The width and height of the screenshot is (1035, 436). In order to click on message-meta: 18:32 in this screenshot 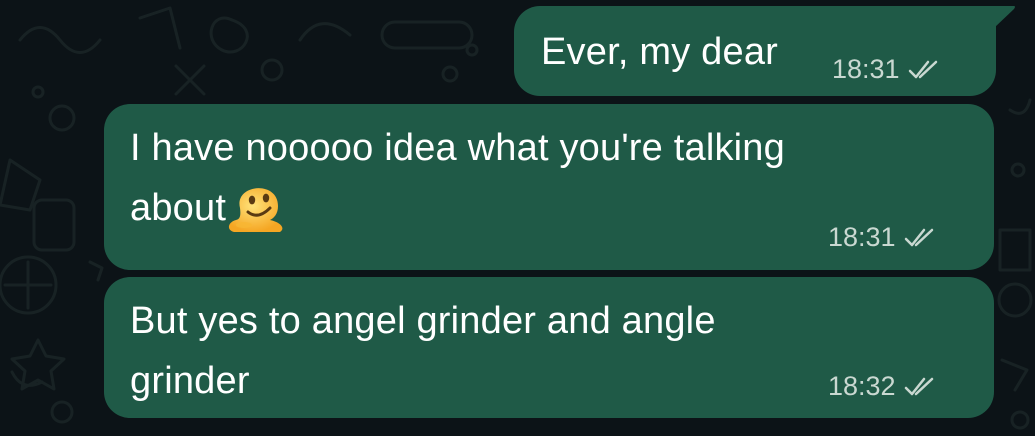, I will do `click(883, 386)`.